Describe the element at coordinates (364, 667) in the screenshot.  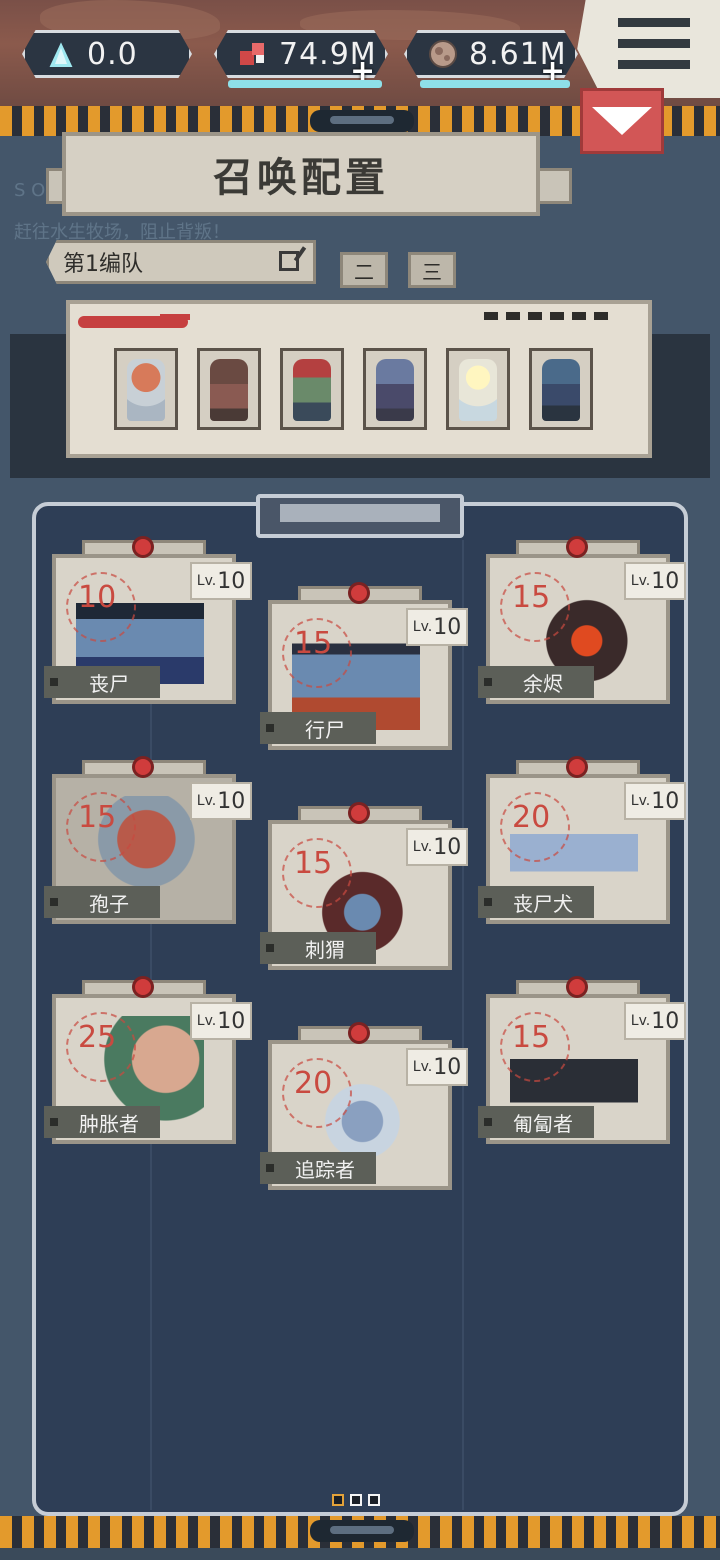
I see `minion-card-walker: 15 Lv. 10 行尸` at that location.